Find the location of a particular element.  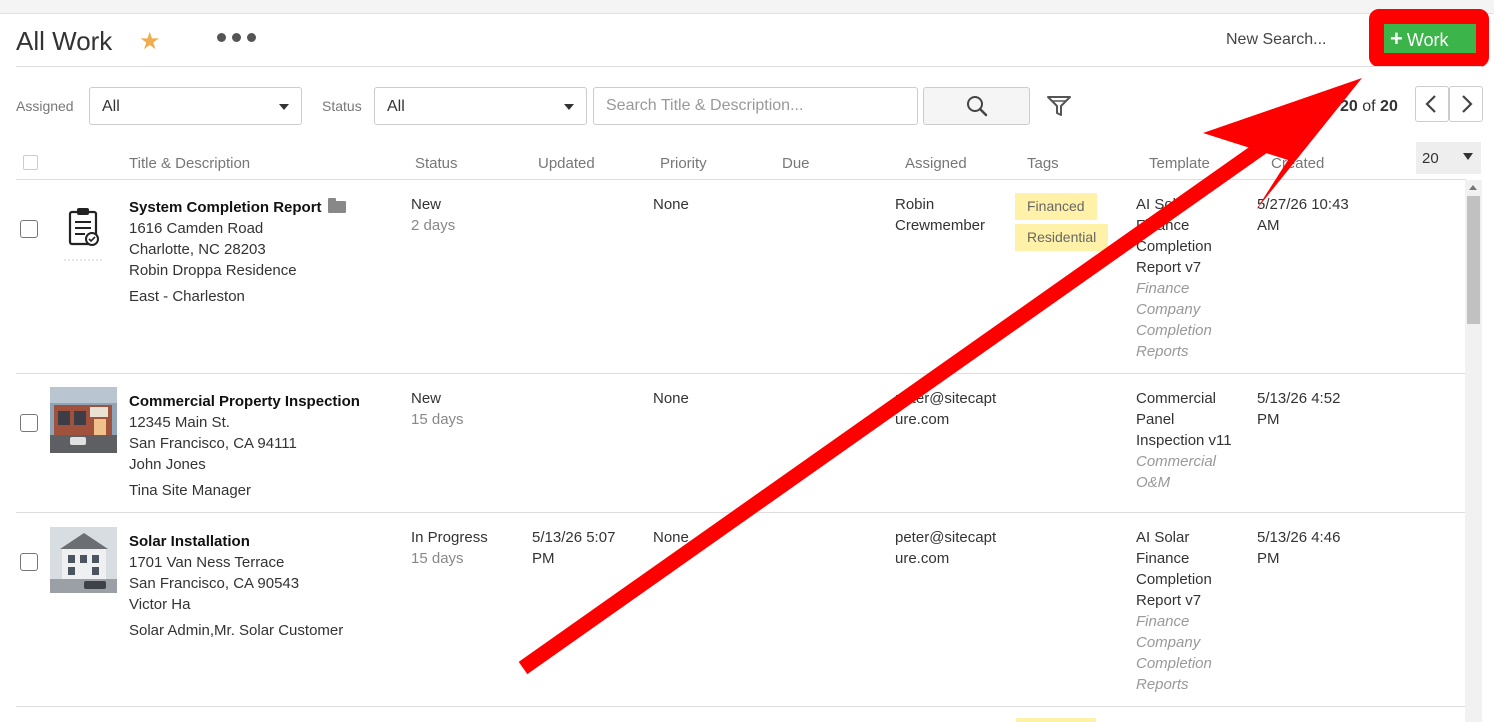

search-button is located at coordinates (976, 106).